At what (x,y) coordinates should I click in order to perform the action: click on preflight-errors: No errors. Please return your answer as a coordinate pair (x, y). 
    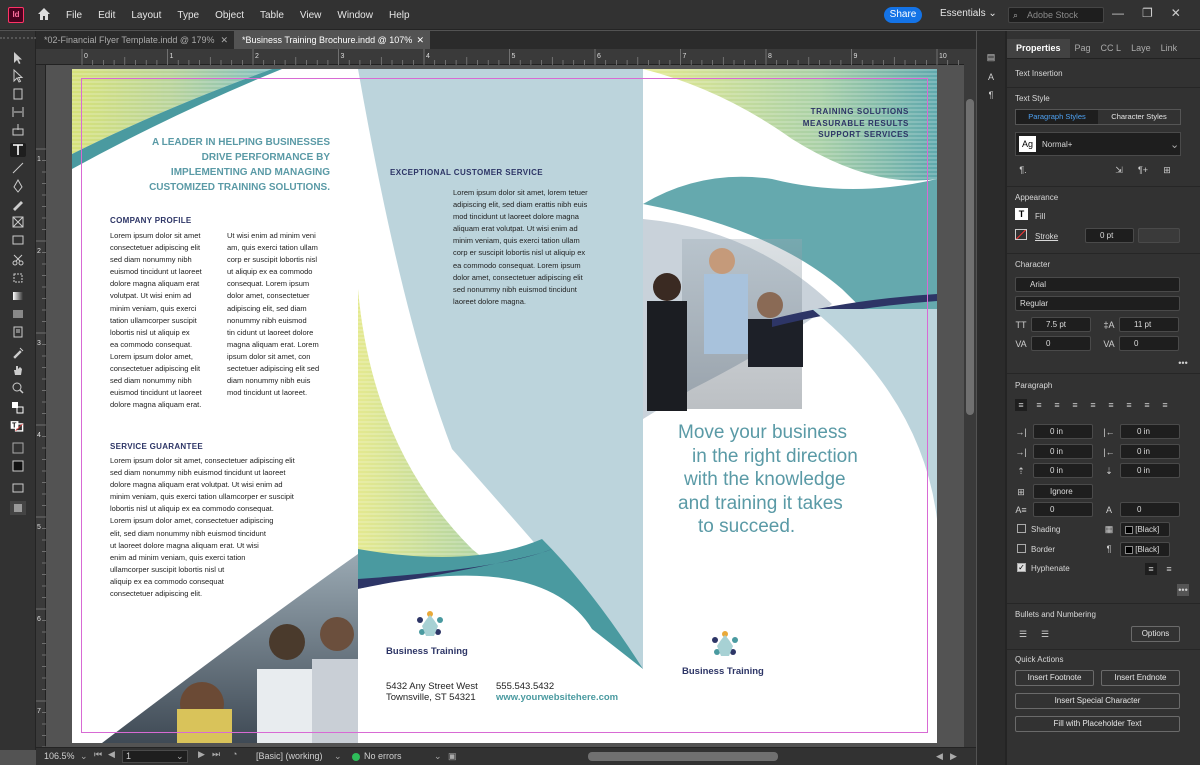
    Looking at the image, I should click on (383, 756).